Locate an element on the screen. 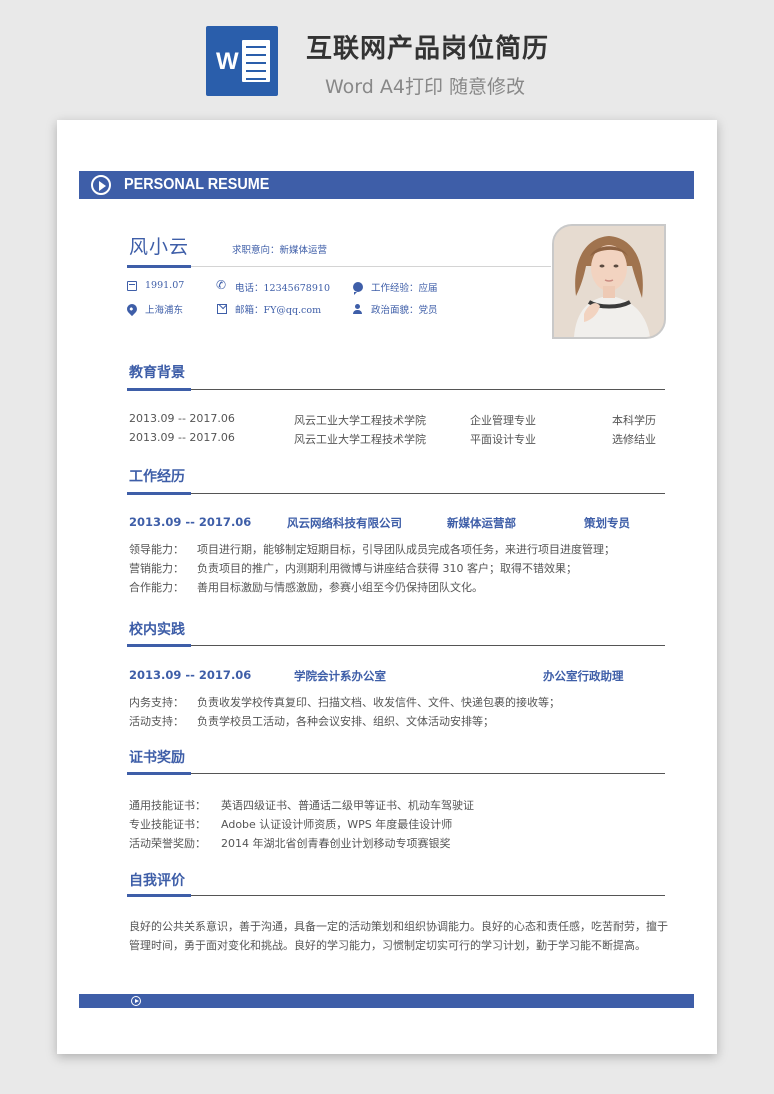 This screenshot has width=774, height=1094. cert-item: 专业技能证书： Adobe 认证设计师资质，WPS 年度最佳设计师 is located at coordinates (290, 824).